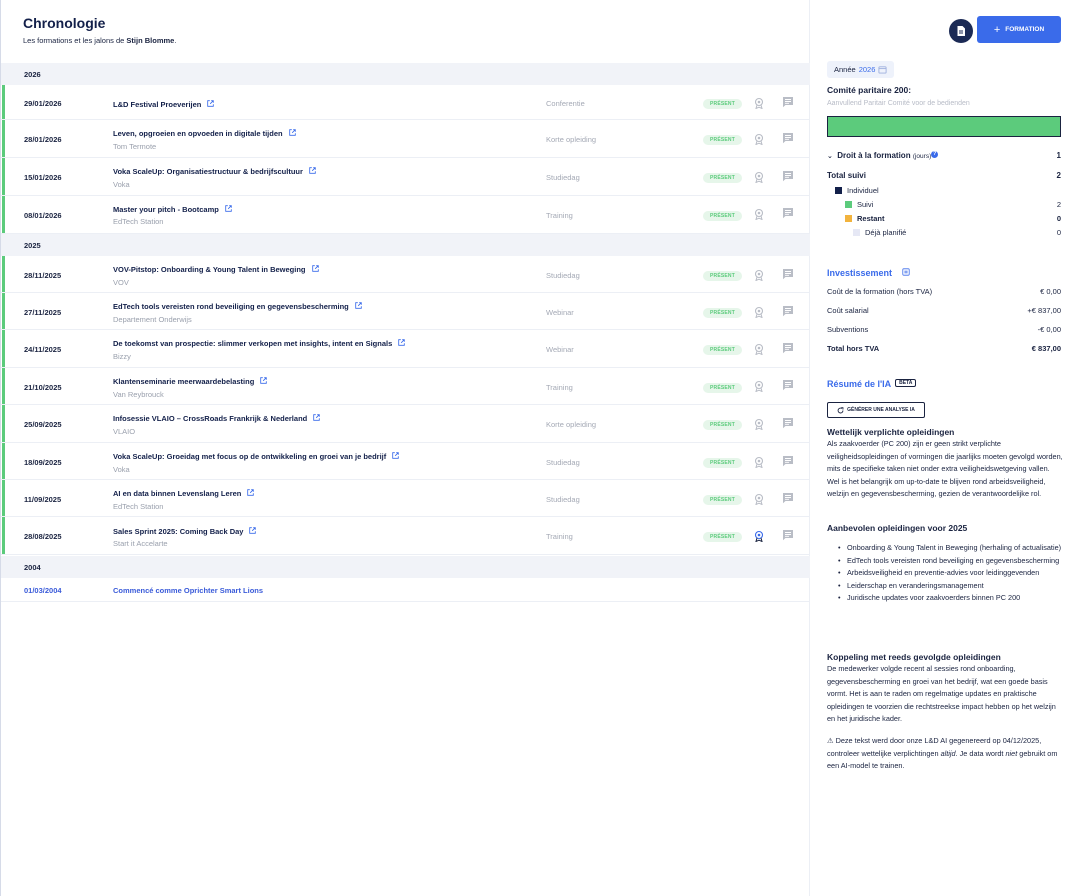 The width and height of the screenshot is (1078, 896). What do you see at coordinates (876, 410) in the screenshot?
I see `generate-ai-analysis-button: GÉNÉRER UNE ANALYSE IA` at bounding box center [876, 410].